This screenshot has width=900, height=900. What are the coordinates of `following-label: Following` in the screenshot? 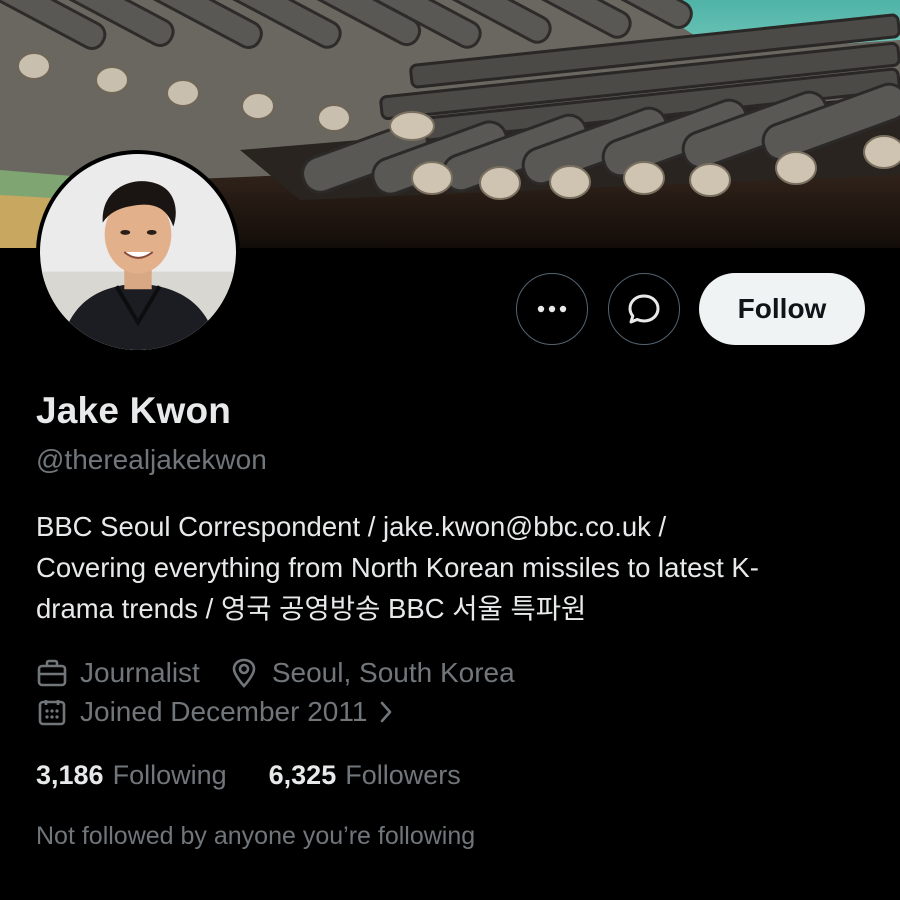 It's located at (169, 775).